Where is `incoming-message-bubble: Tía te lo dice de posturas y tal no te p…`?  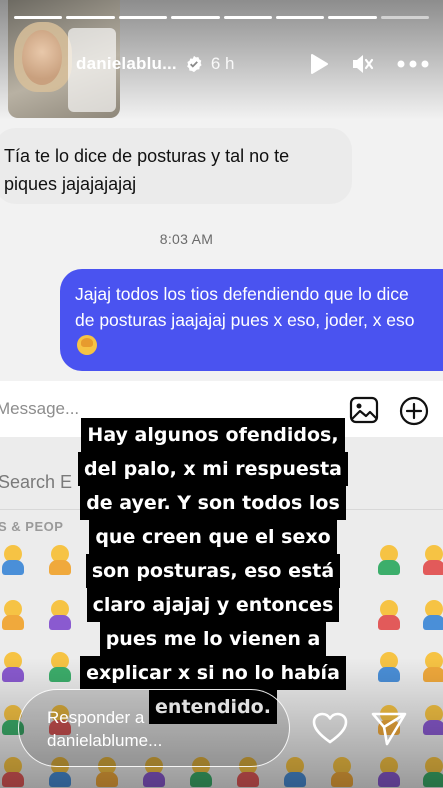
incoming-message-bubble: Tía te lo dice de posturas y tal no te p… is located at coordinates (176, 166).